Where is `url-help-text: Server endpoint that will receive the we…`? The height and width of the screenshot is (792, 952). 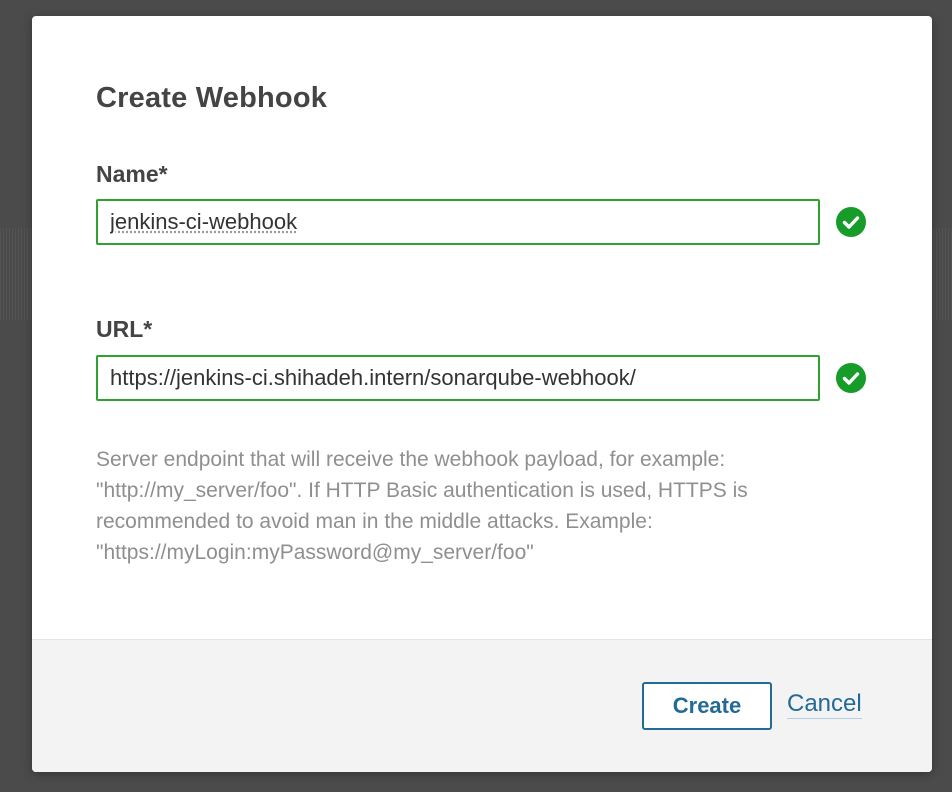 url-help-text: Server endpoint that will receive the we… is located at coordinates (422, 506).